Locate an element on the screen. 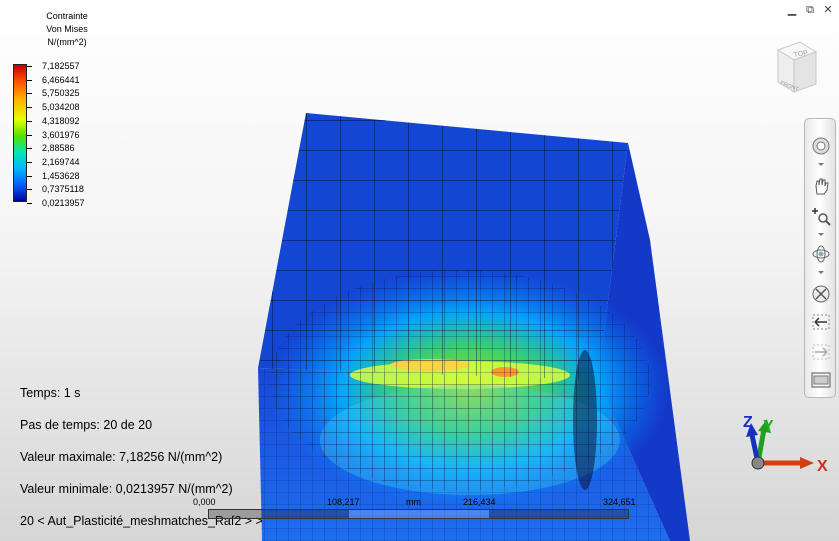  navigation-bar is located at coordinates (820, 258).